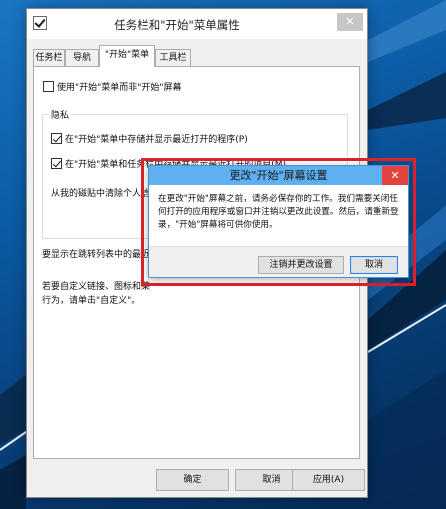 Image resolution: width=446 pixels, height=509 pixels. I want to click on store-recent-programs-option: 在"开始"菜单中存储并显示最近打开的程序(P), so click(149, 138).